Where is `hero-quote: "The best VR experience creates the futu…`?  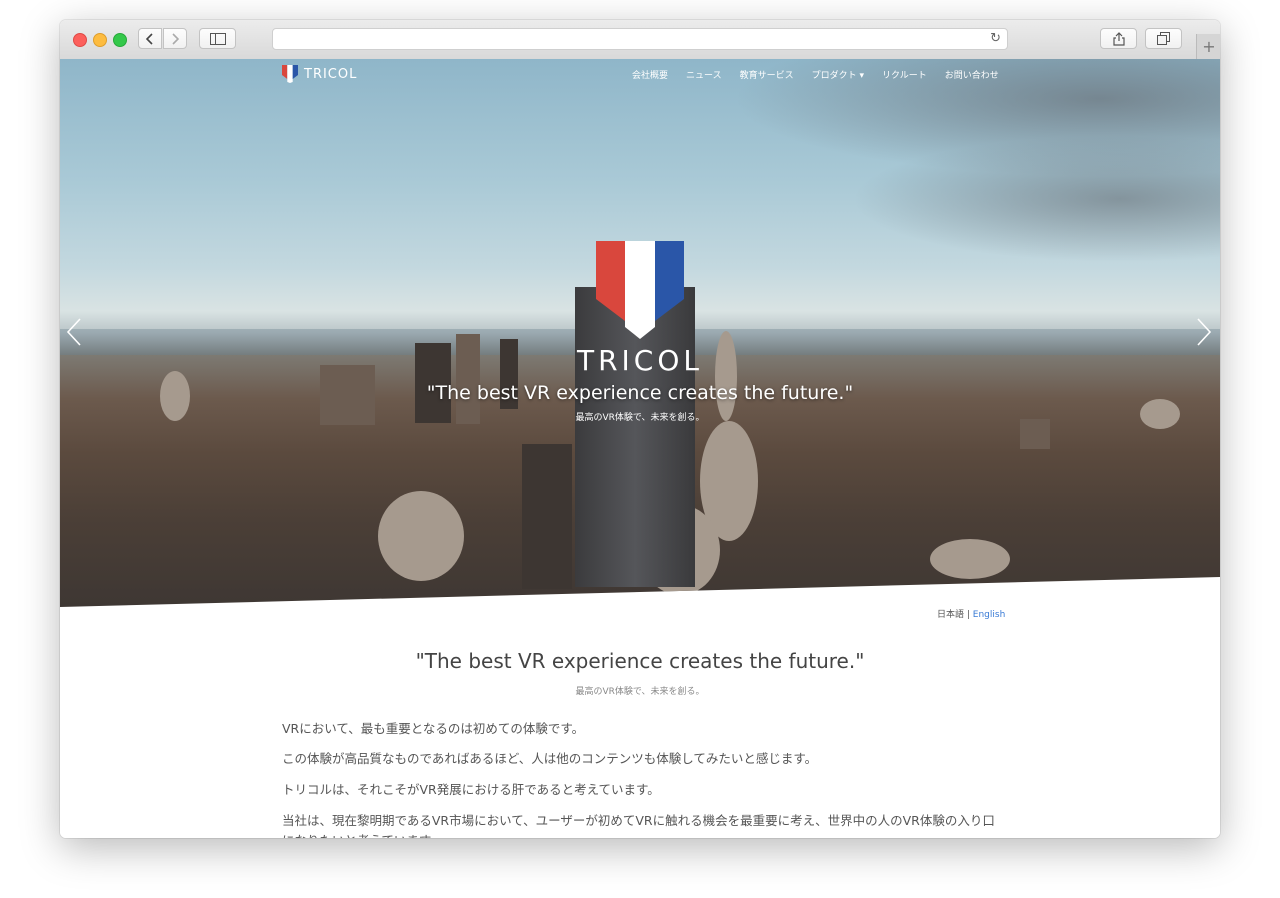
hero-quote: "The best VR experience creates the futu… is located at coordinates (640, 393).